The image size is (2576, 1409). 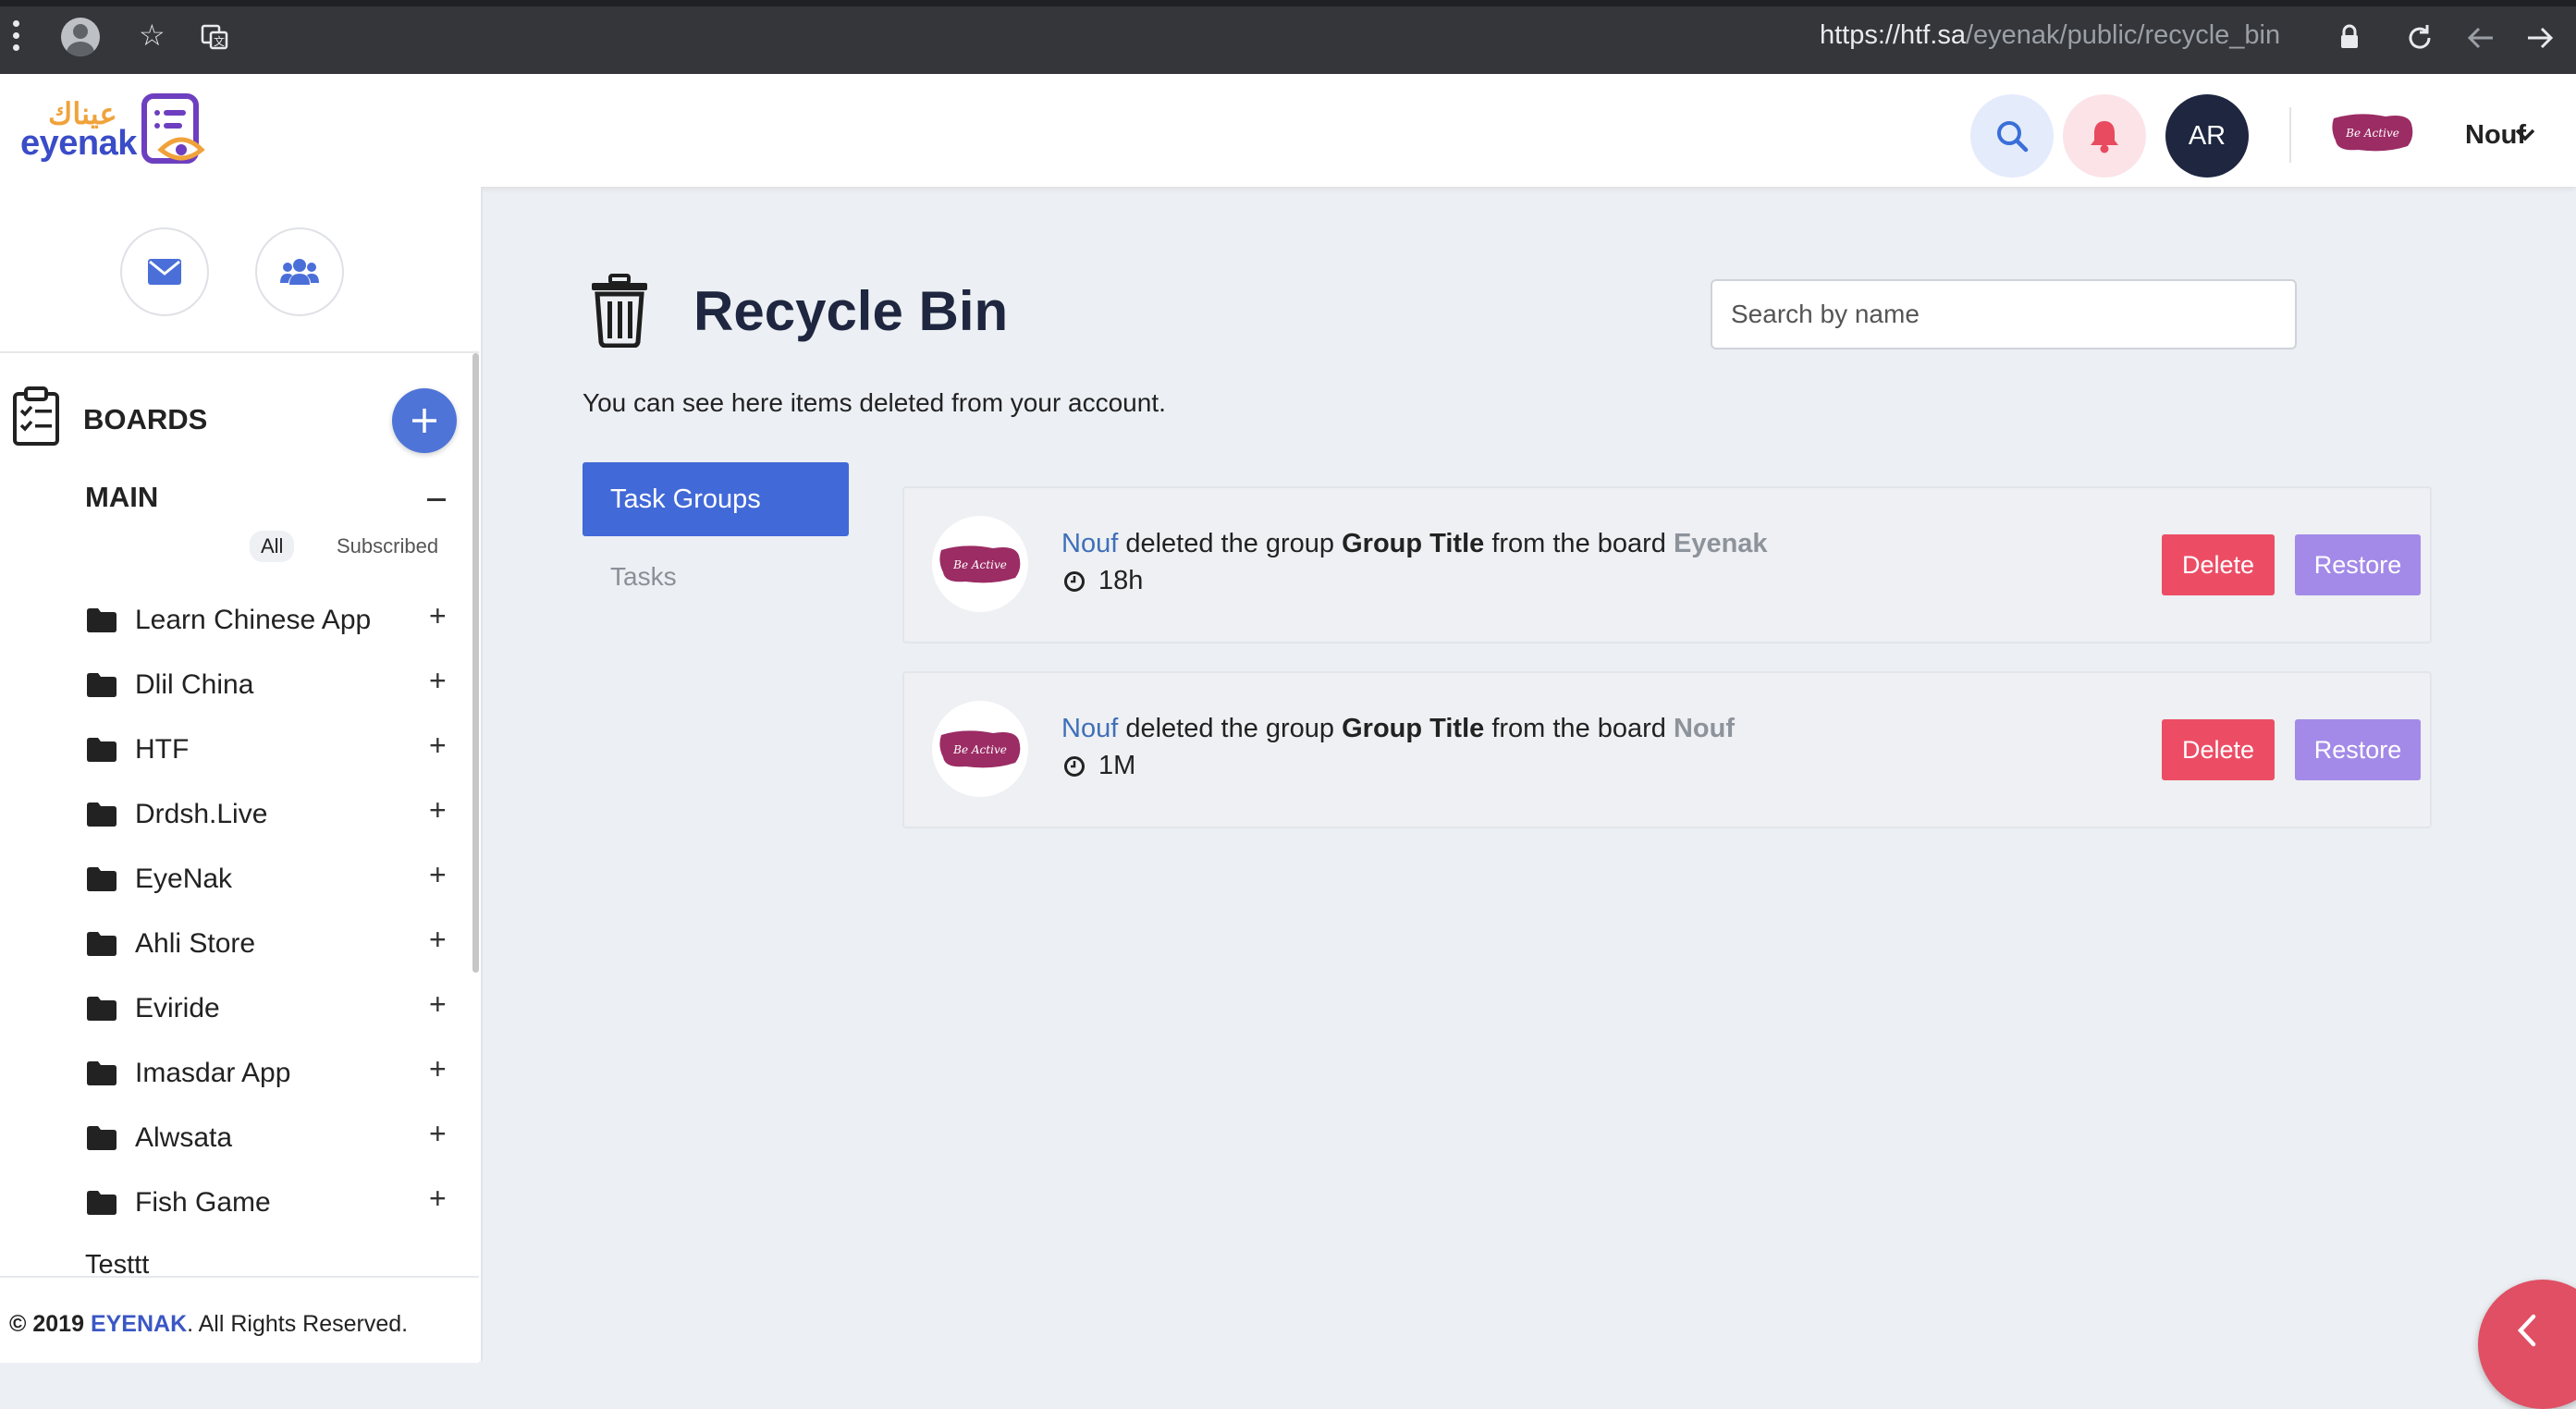 I want to click on board-name: Eviride, so click(x=177, y=1008).